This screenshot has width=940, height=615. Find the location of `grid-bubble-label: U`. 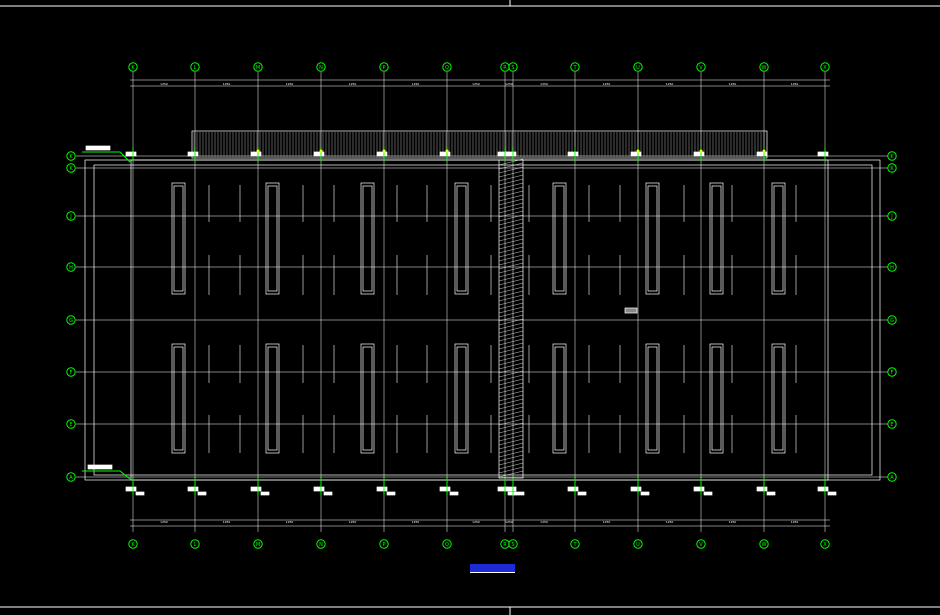

grid-bubble-label: U is located at coordinates (638, 545).